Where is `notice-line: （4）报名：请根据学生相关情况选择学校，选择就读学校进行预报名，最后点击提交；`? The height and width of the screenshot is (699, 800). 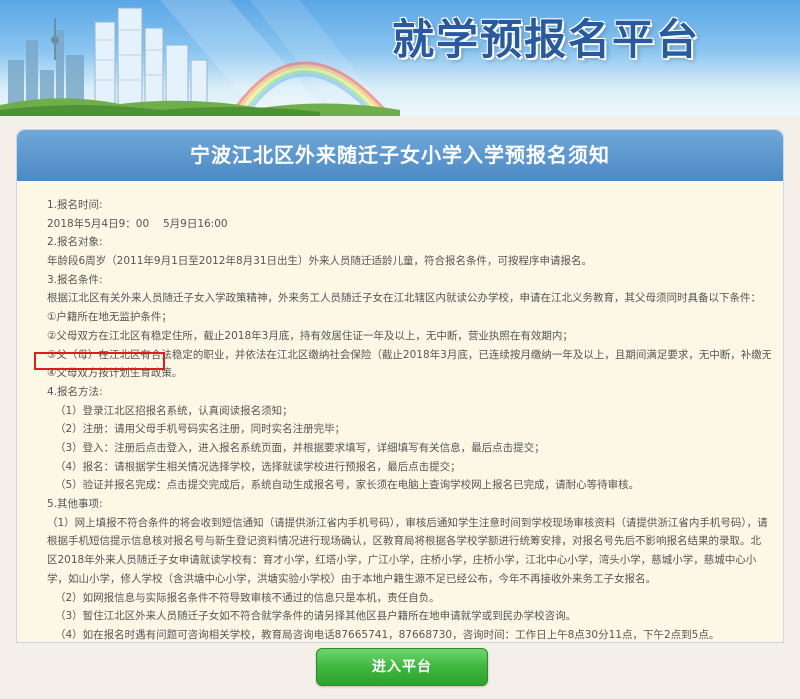 notice-line: （4）报名：请根据学生相关情况选择学校，选择就读学校进行预报名，最后点击提交； is located at coordinates (258, 466).